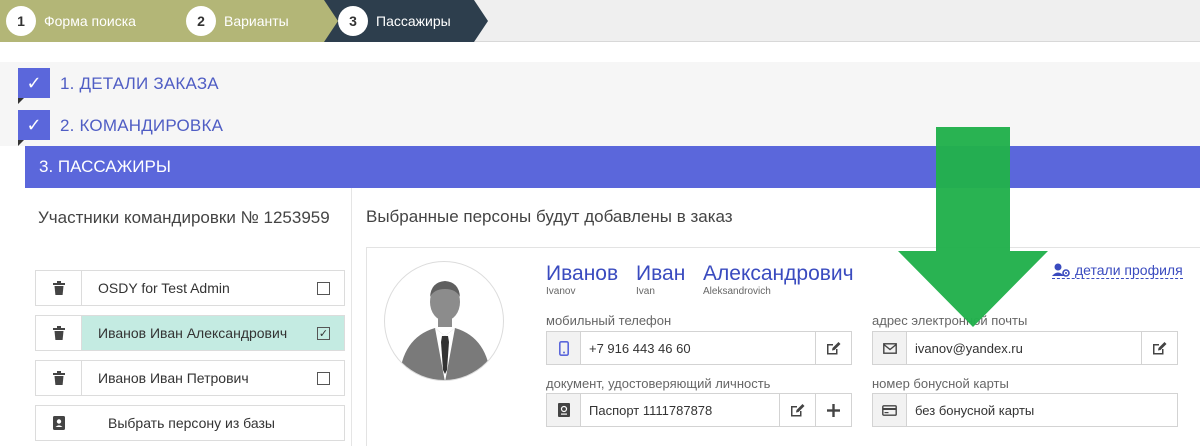  I want to click on contact-card-icon, so click(59, 423).